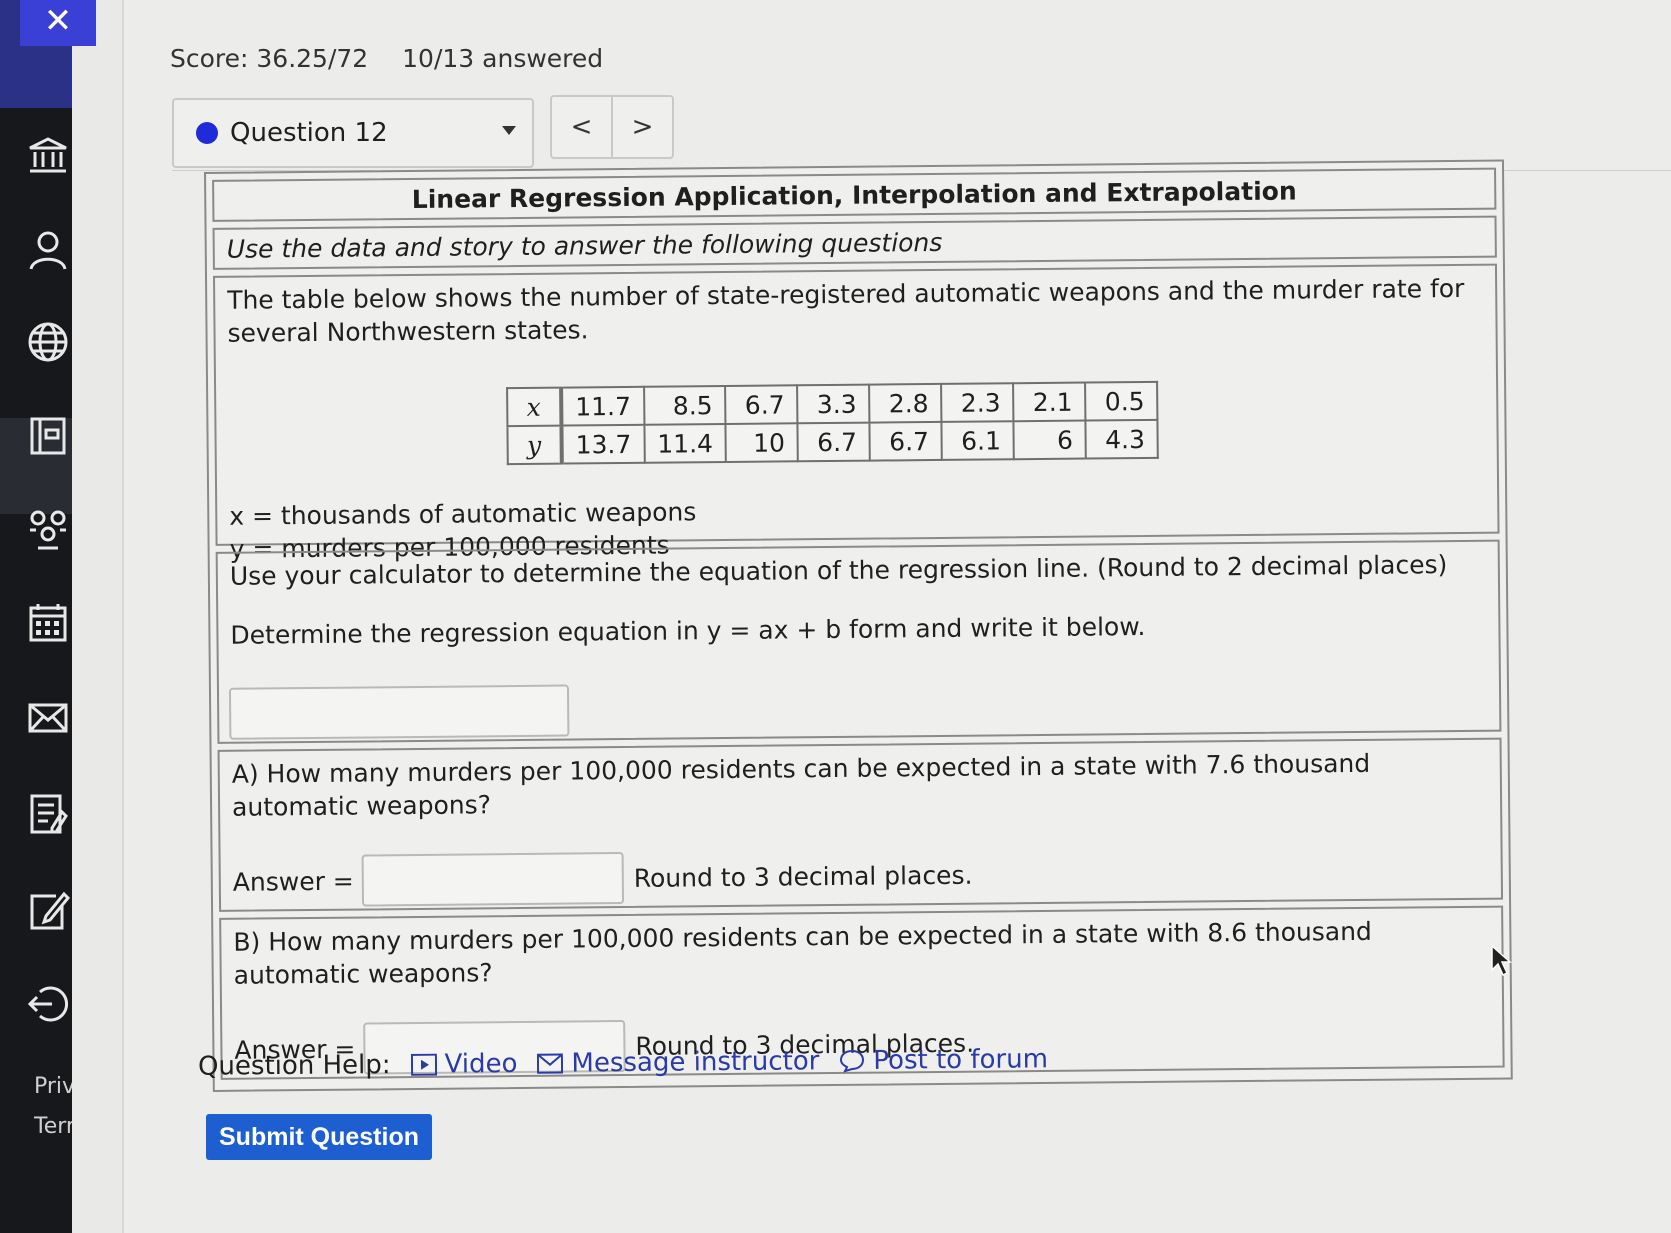  What do you see at coordinates (48, 814) in the screenshot?
I see `history-icon` at bounding box center [48, 814].